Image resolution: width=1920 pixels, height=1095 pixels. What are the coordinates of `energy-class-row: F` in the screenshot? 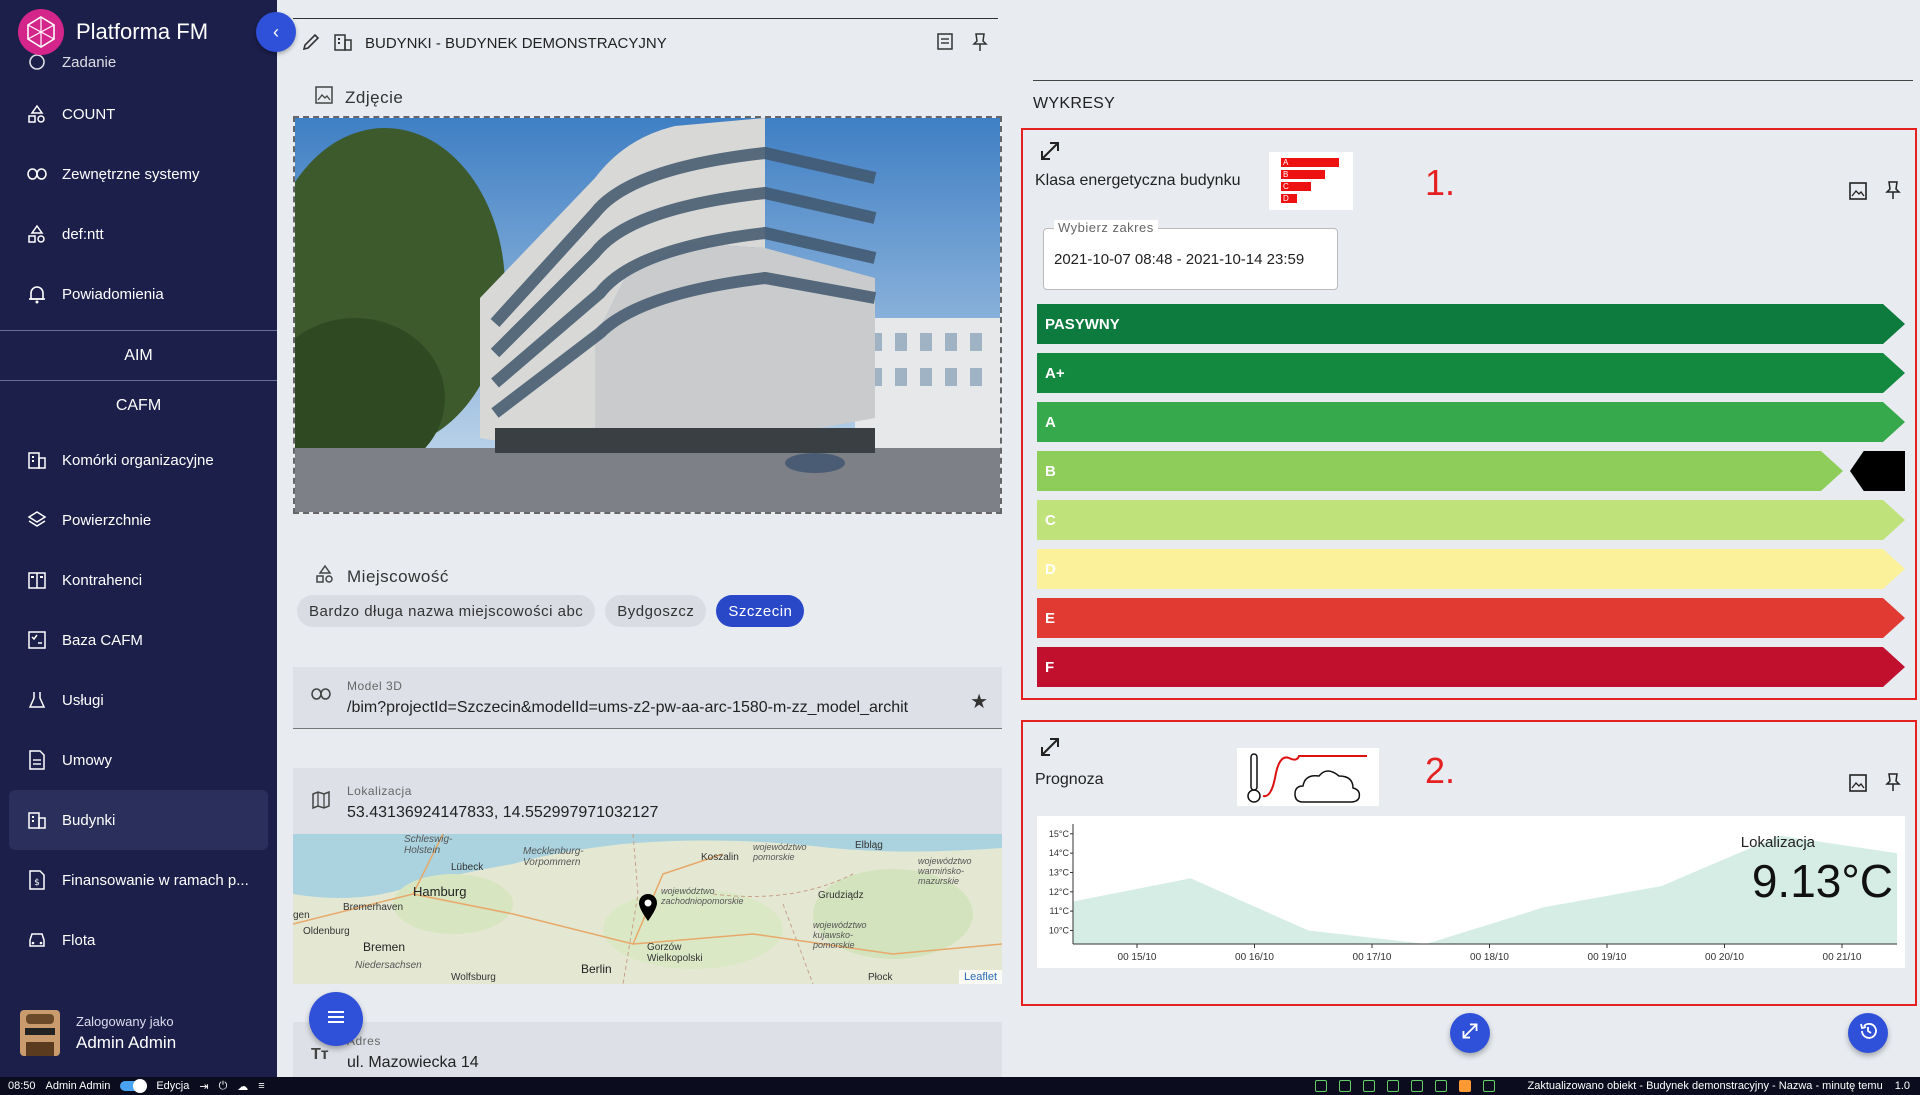 It's located at (1471, 667).